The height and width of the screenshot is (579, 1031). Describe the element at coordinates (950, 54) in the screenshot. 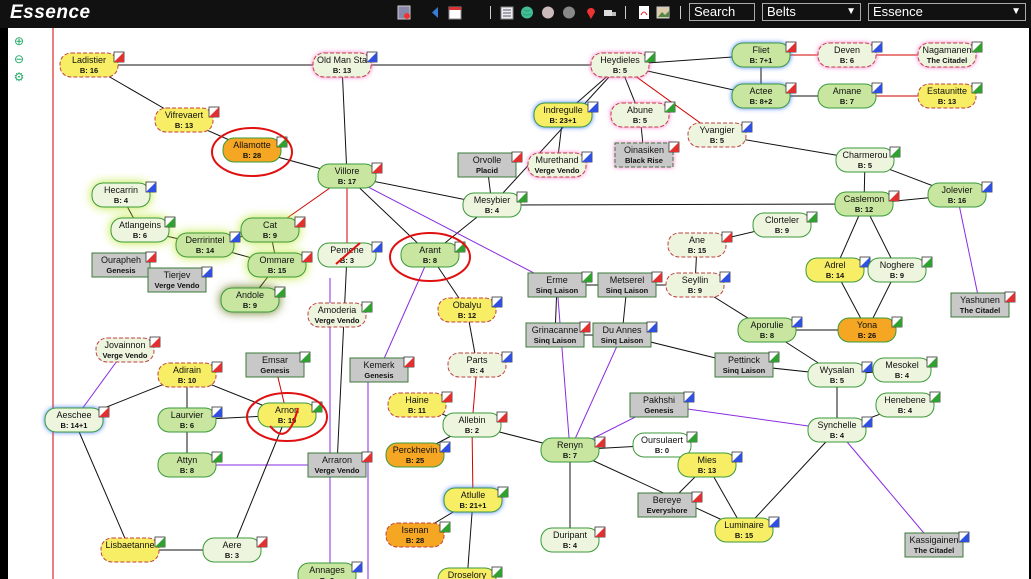

I see `system-node-nagamanen: NagamanenThe Citadel` at that location.